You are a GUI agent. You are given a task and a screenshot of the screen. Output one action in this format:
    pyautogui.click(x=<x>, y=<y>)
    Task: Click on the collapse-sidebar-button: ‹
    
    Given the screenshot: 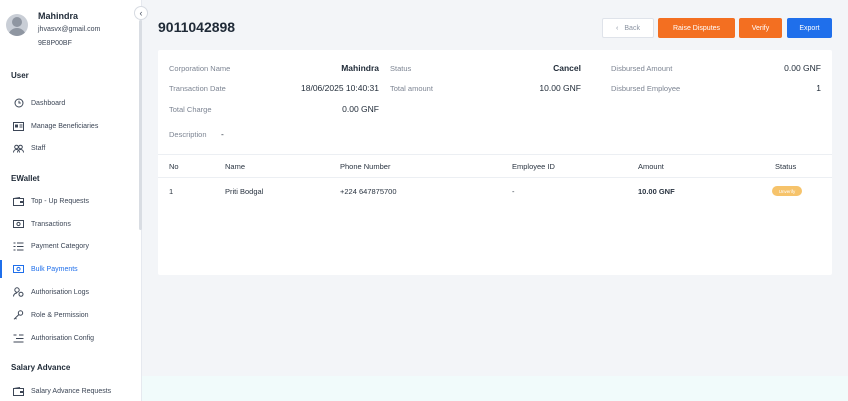 What is the action you would take?
    pyautogui.click(x=141, y=13)
    